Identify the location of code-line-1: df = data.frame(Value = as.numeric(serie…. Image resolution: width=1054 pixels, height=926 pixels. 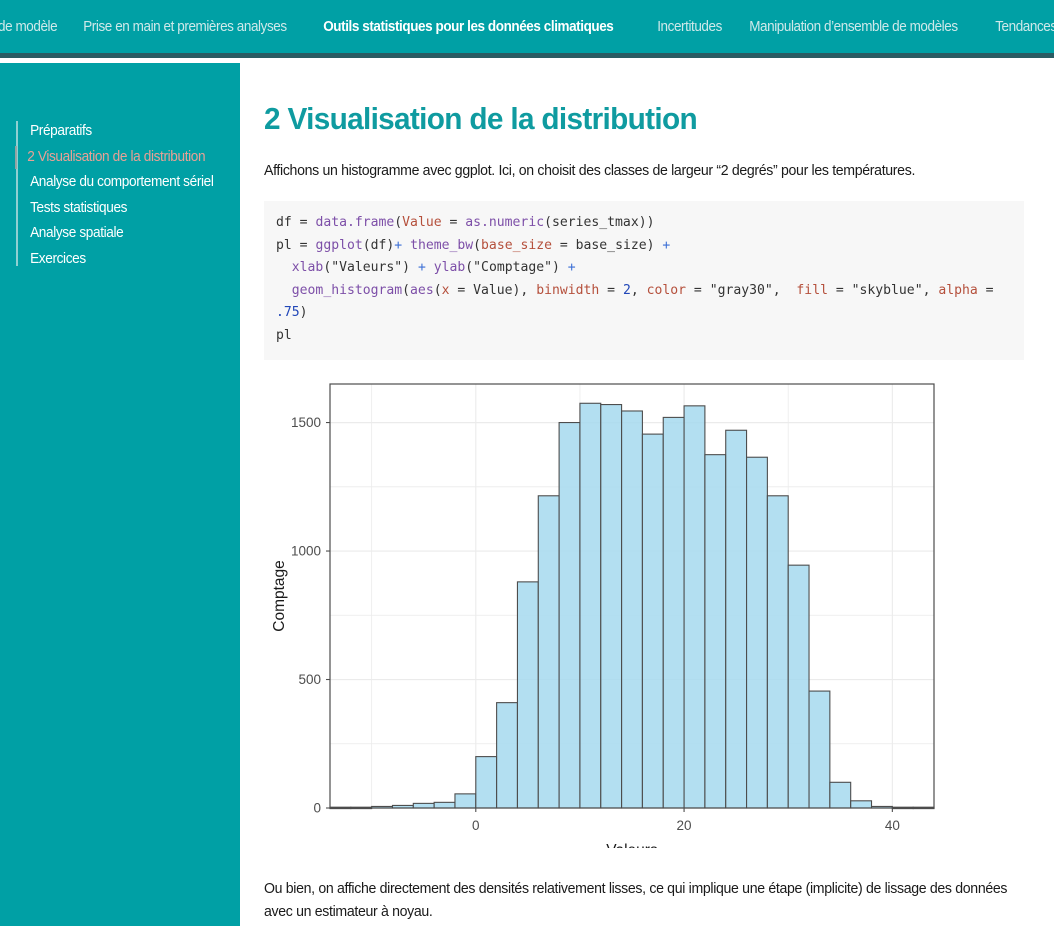
(465, 222).